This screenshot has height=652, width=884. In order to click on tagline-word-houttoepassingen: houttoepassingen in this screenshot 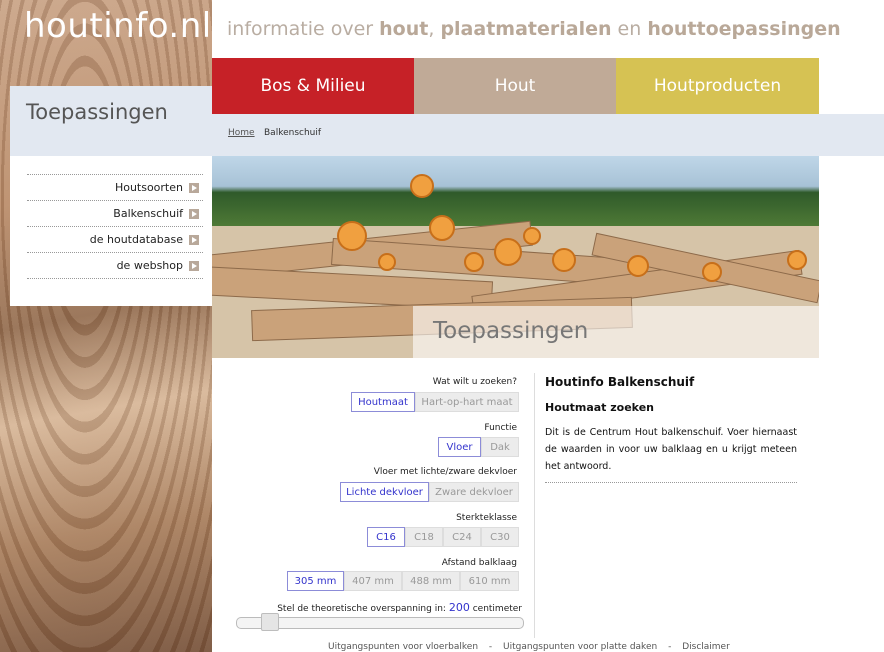, I will do `click(744, 29)`.